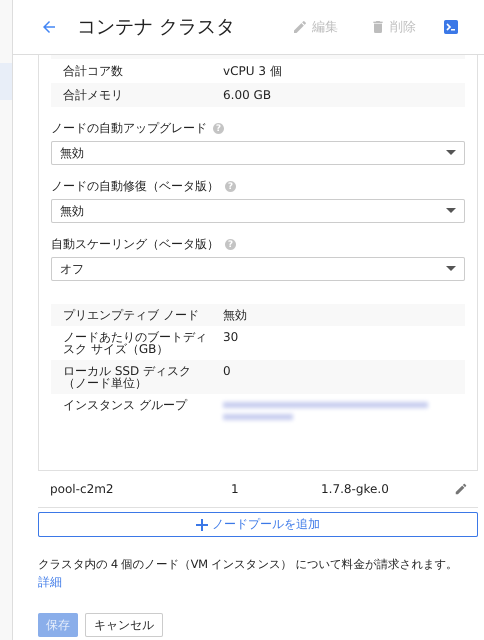 This screenshot has width=484, height=640. What do you see at coordinates (93, 95) in the screenshot?
I see `property-label: 合計メモリ` at bounding box center [93, 95].